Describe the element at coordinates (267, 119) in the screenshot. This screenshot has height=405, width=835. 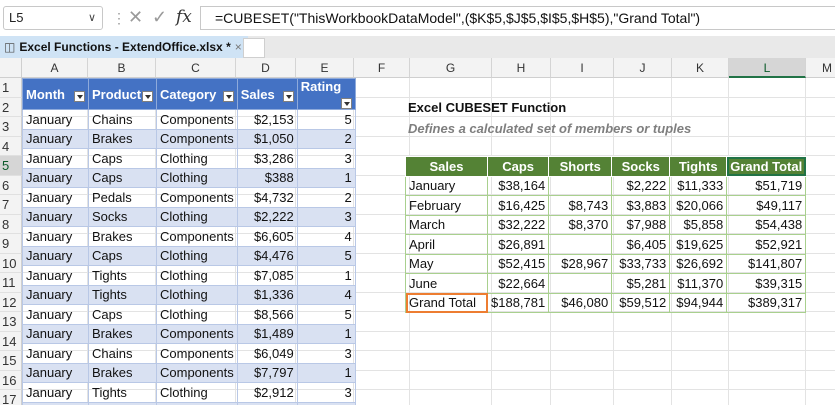
I see `table-cell: $2,153` at that location.